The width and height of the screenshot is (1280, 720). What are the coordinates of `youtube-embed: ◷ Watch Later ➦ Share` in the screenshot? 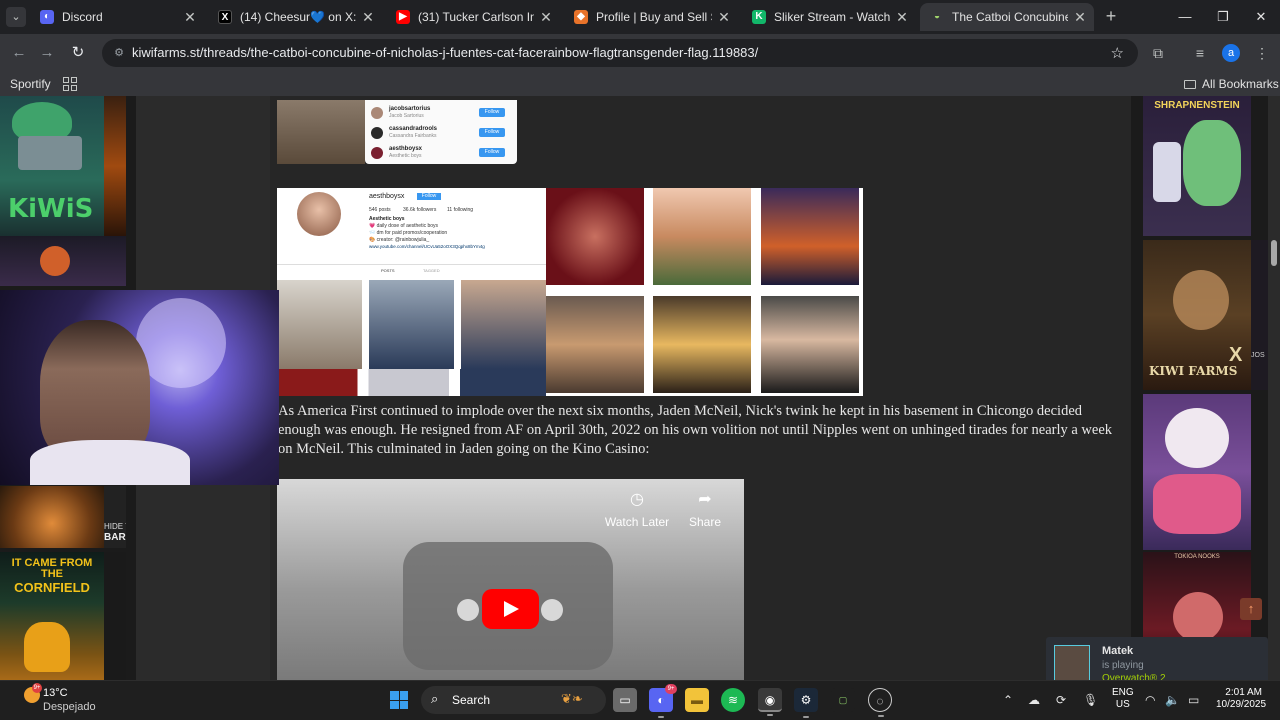 It's located at (510, 579).